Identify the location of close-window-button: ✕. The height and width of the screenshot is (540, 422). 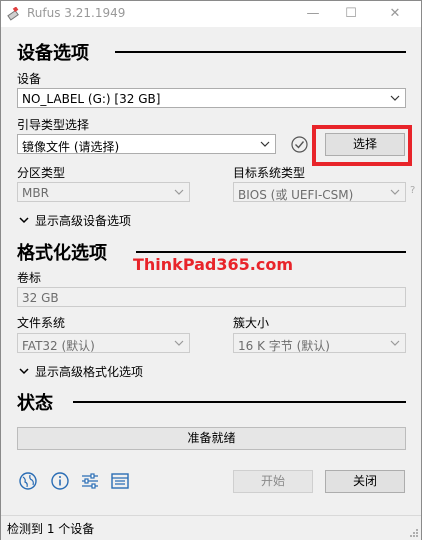
(395, 14).